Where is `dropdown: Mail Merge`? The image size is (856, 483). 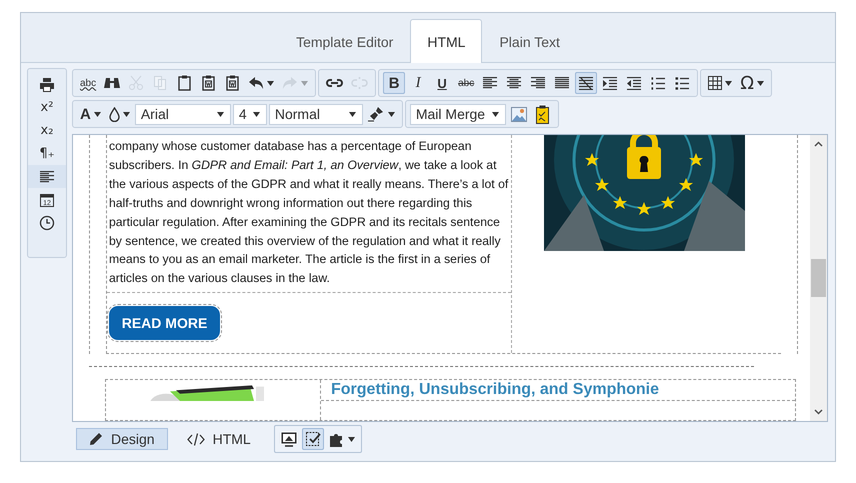
dropdown: Mail Merge is located at coordinates (458, 114).